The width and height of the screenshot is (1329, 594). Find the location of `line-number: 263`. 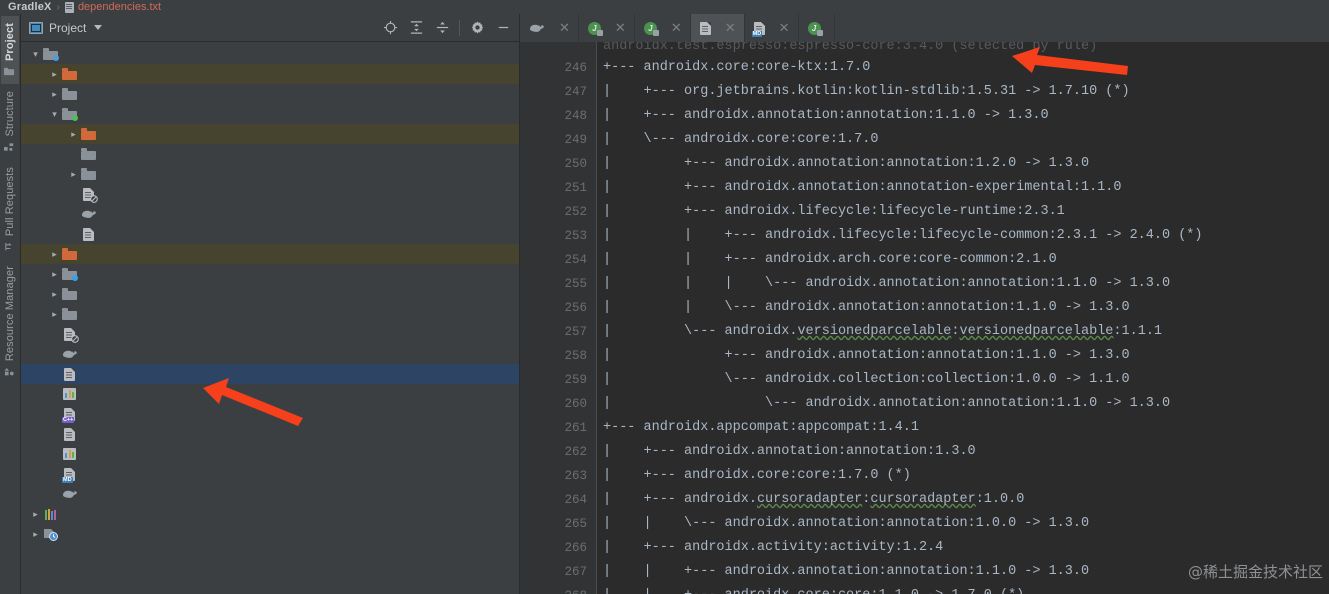

line-number: 263 is located at coordinates (575, 476).